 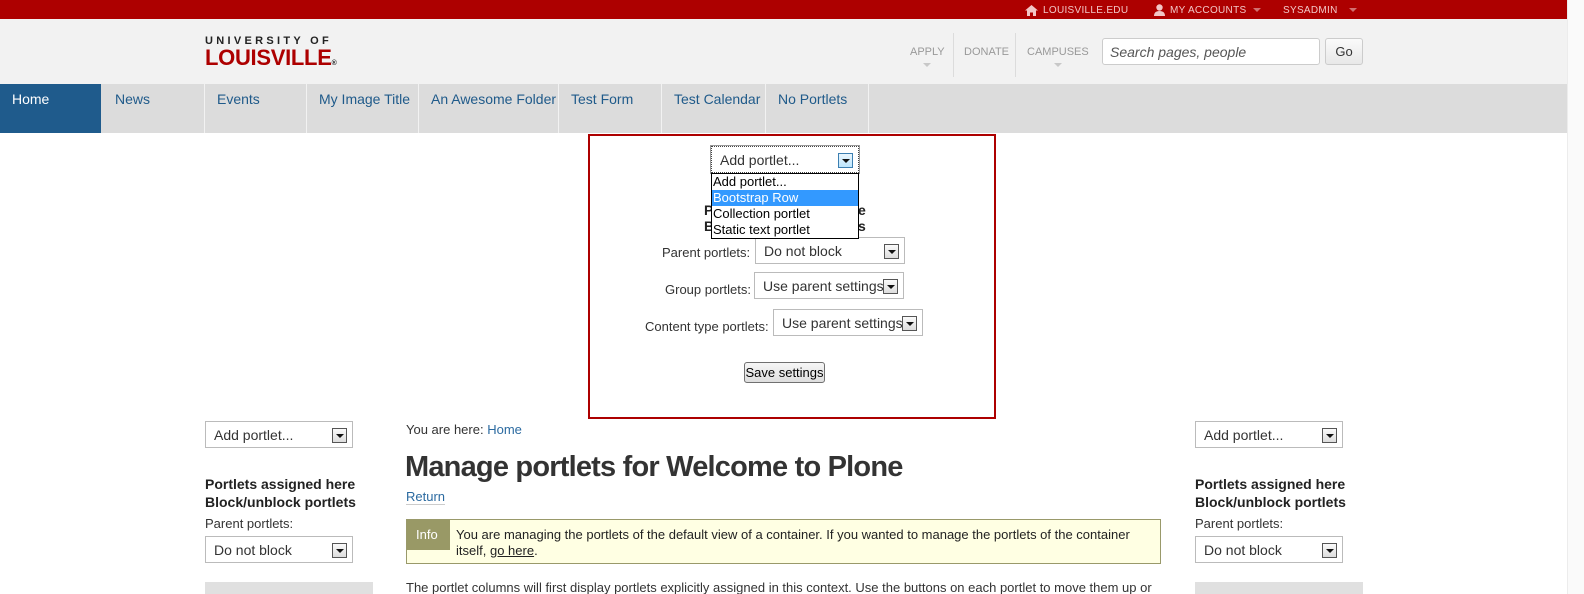 I want to click on my-accounts-menu: MY ACCOUNTS, so click(x=1208, y=10).